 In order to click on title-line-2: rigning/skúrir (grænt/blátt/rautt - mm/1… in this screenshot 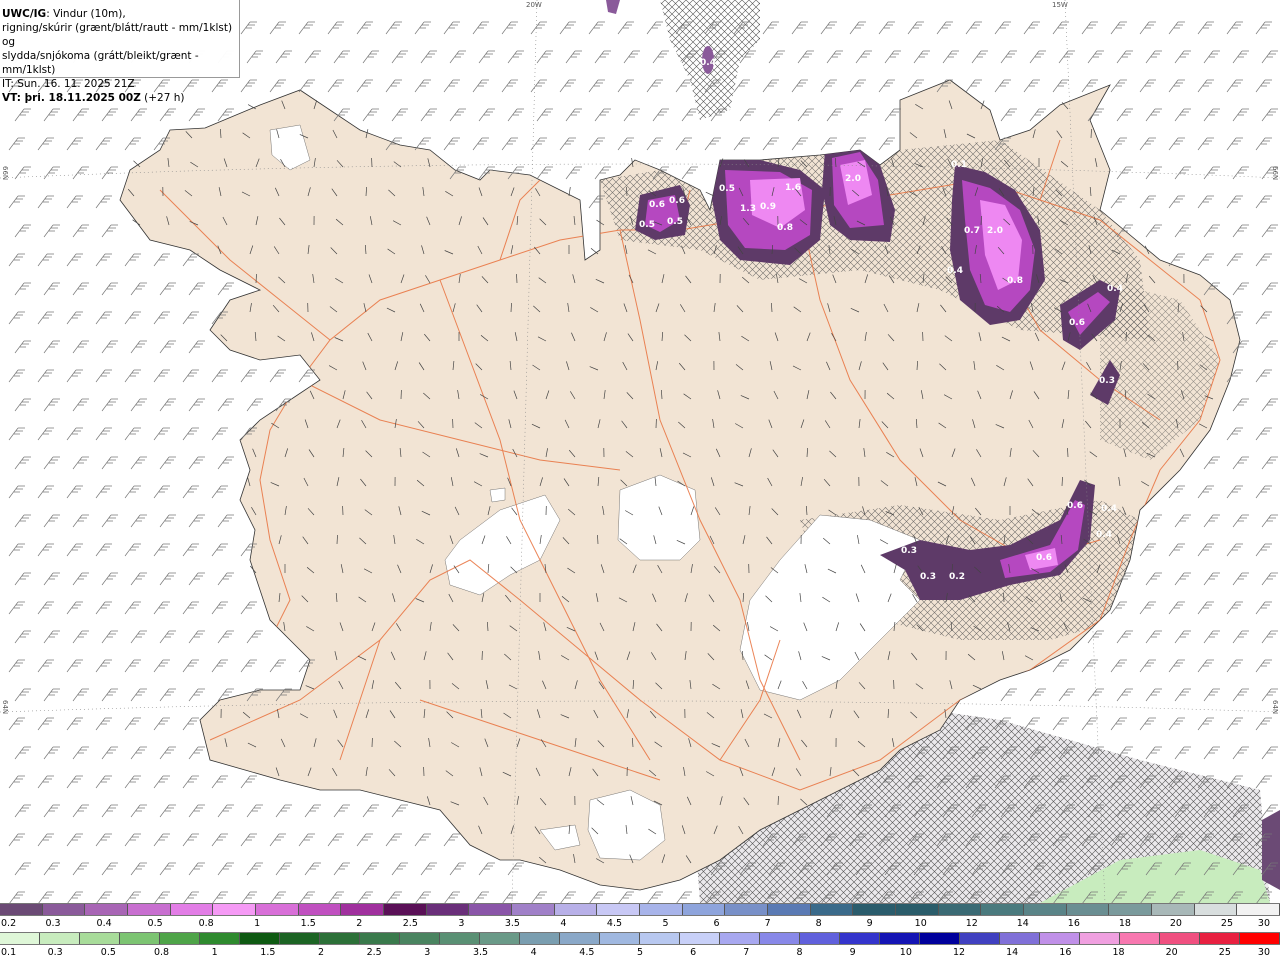, I will do `click(117, 35)`.